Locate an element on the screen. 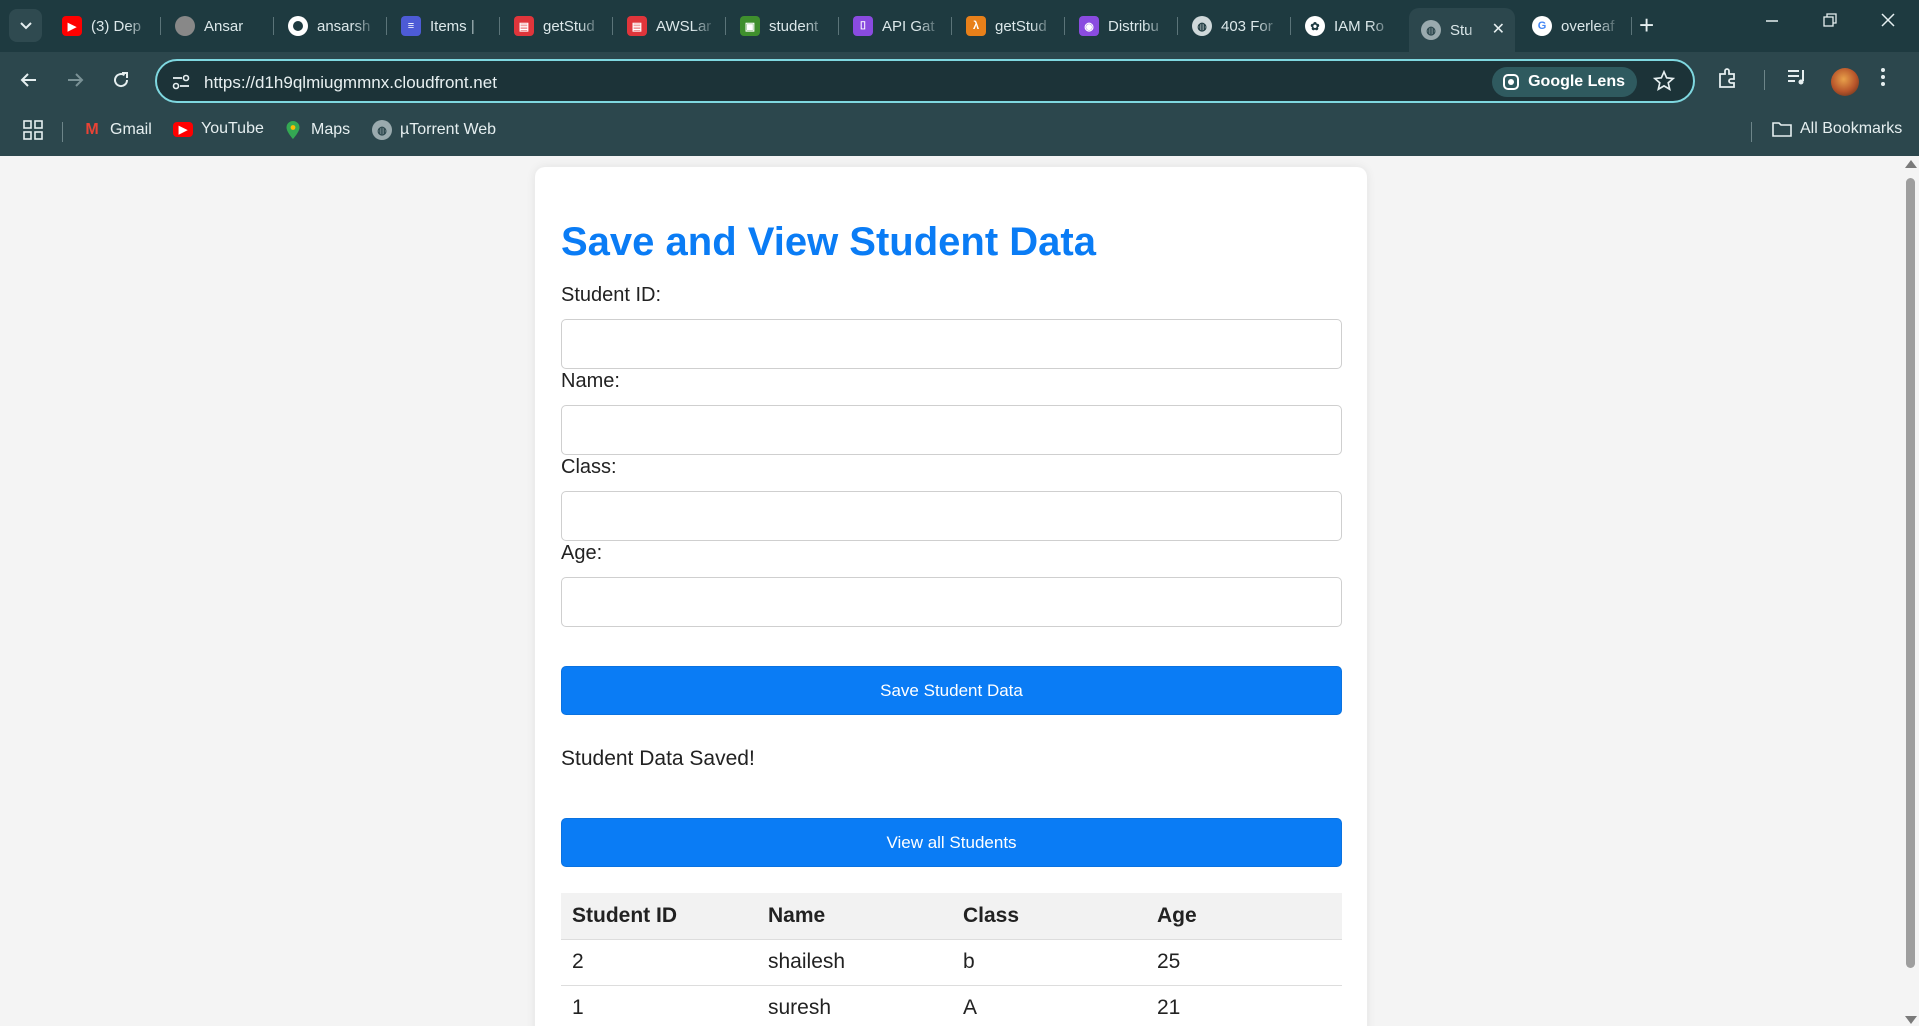  save-student-button: Save Student Data is located at coordinates (951, 690).